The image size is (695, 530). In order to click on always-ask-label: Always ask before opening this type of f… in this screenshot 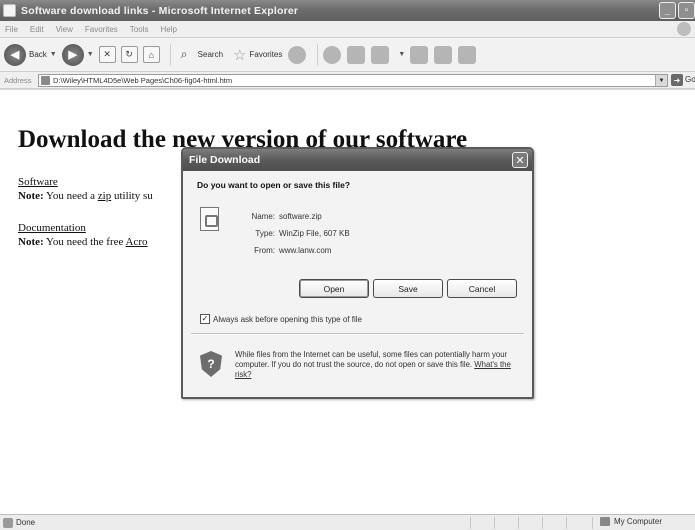, I will do `click(287, 319)`.